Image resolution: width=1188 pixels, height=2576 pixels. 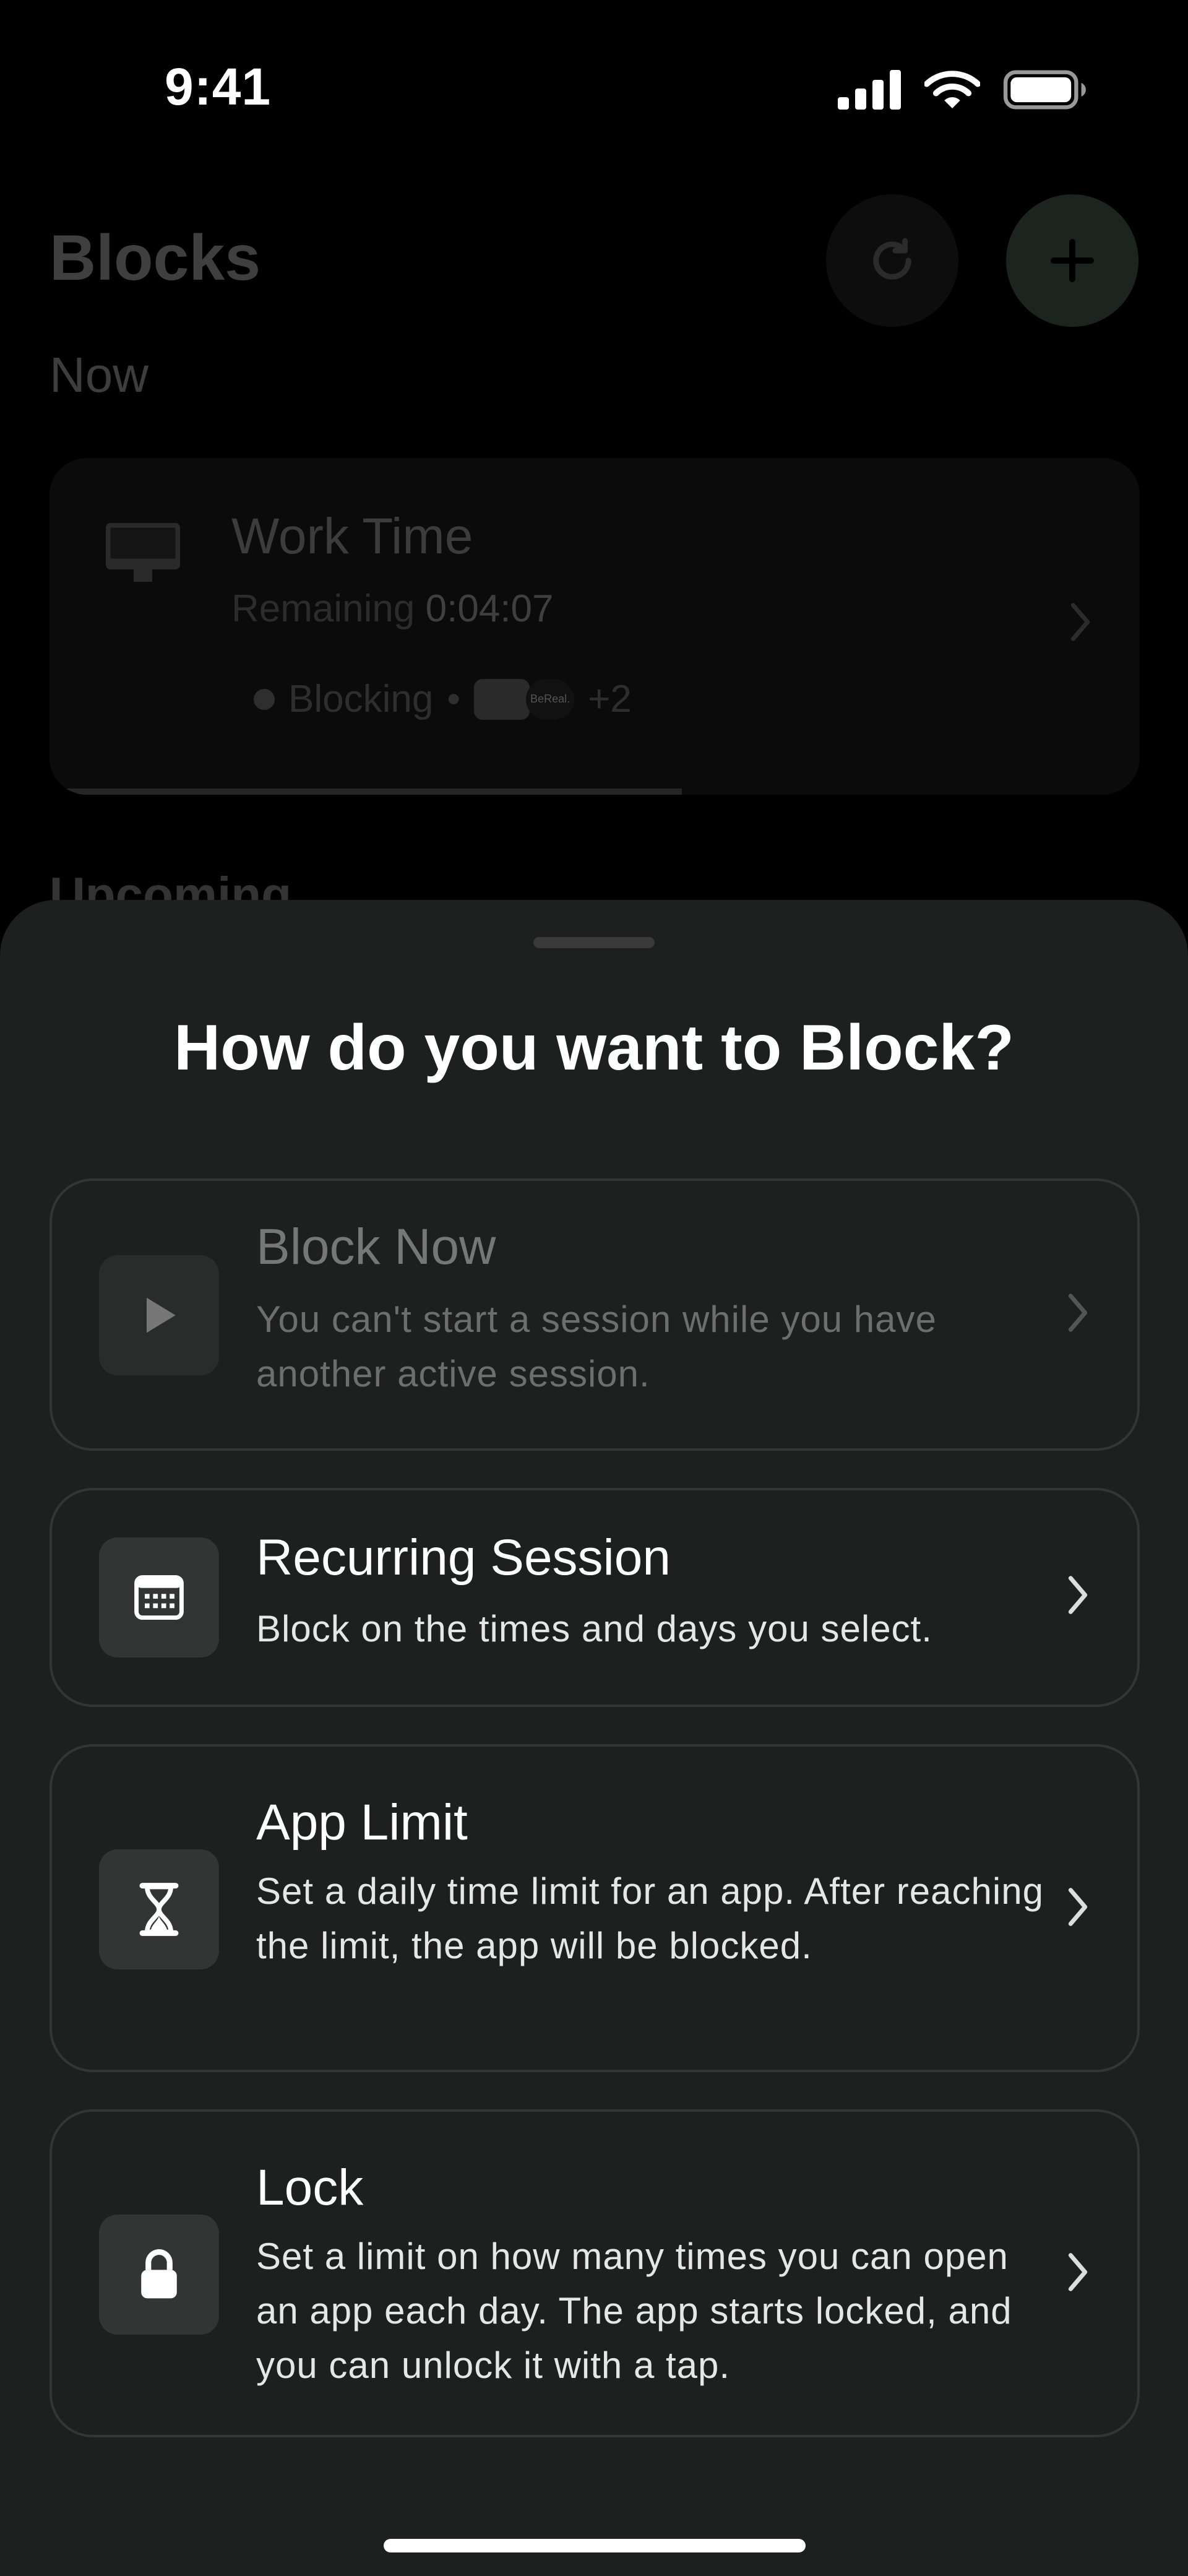 I want to click on section-now-label: Now, so click(x=99, y=374).